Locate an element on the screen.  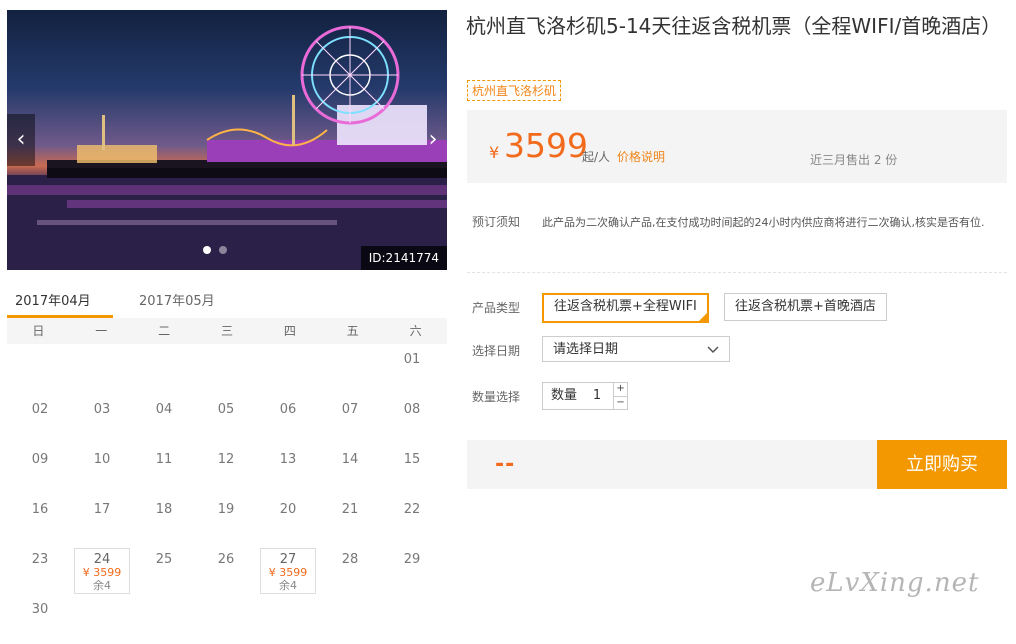
currency-symbol: ¥ is located at coordinates (494, 152).